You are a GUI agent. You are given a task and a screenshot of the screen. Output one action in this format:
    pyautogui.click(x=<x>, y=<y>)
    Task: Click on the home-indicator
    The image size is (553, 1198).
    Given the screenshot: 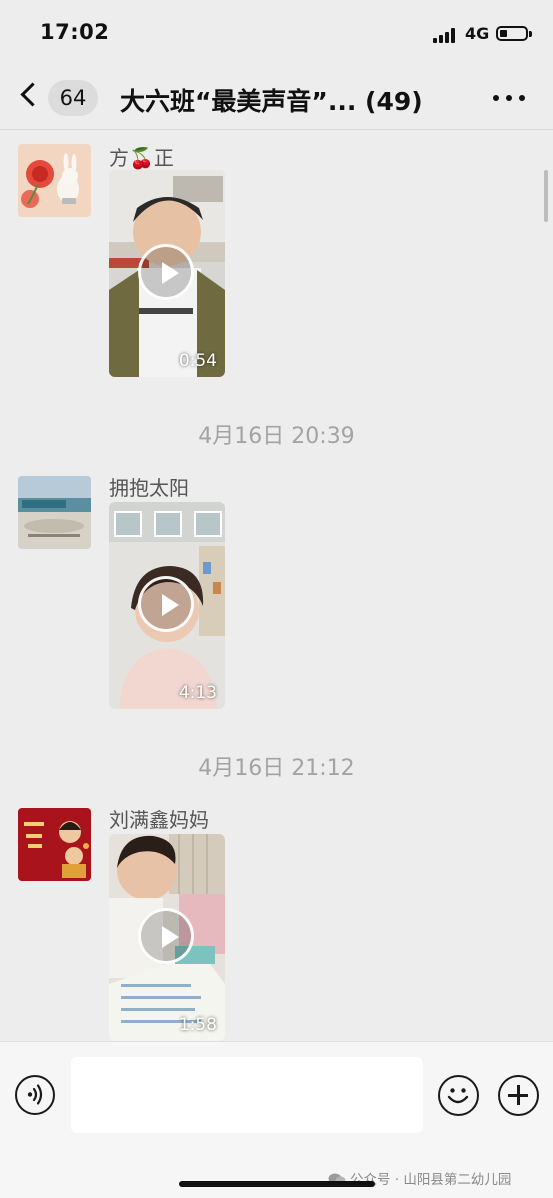 What is the action you would take?
    pyautogui.click(x=277, y=1184)
    